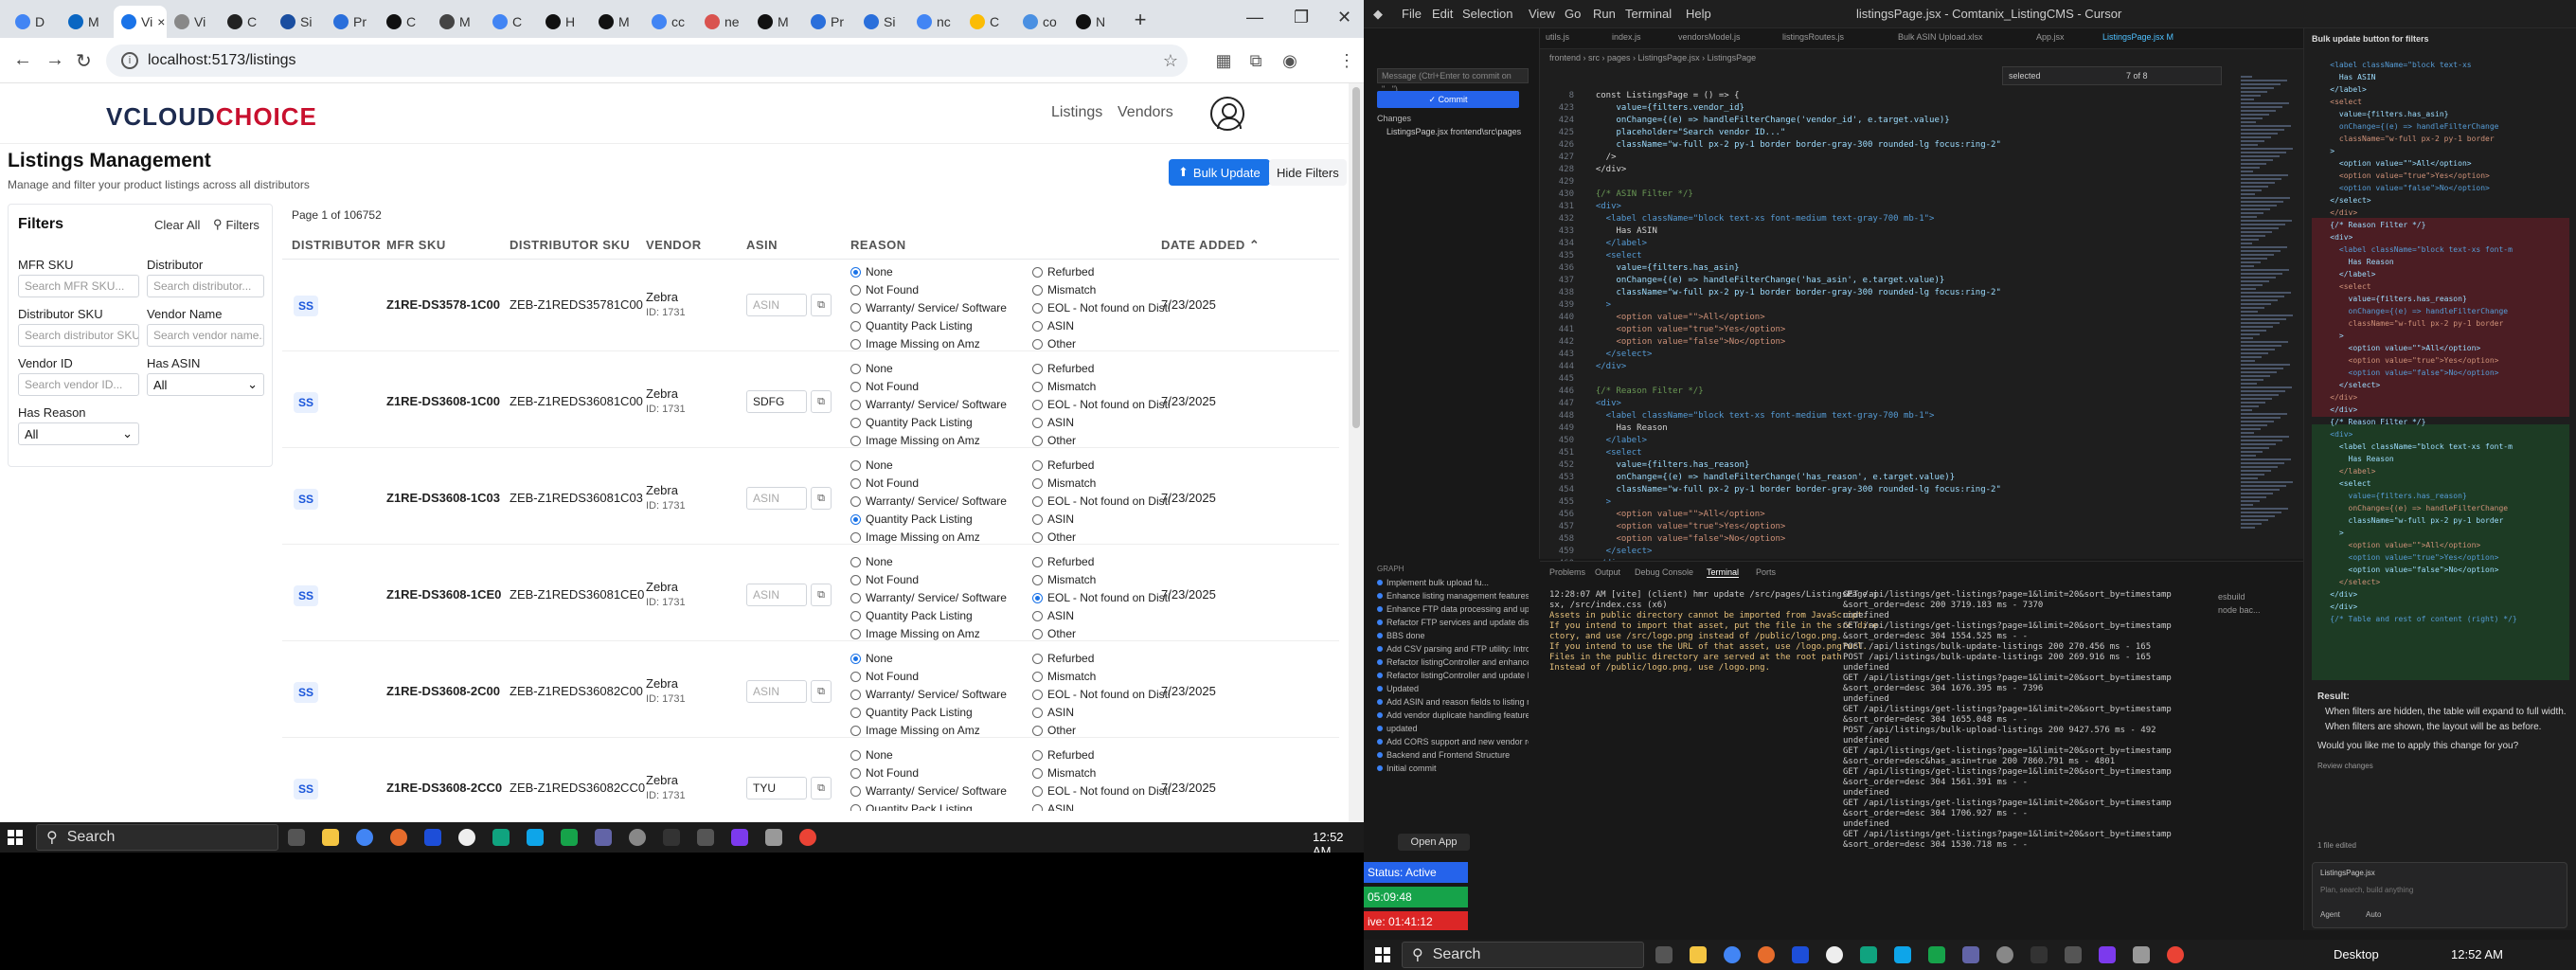 Image resolution: width=2576 pixels, height=970 pixels. Describe the element at coordinates (1338, 841) in the screenshot. I see `taskbar-clock: 12:52 AM` at that location.